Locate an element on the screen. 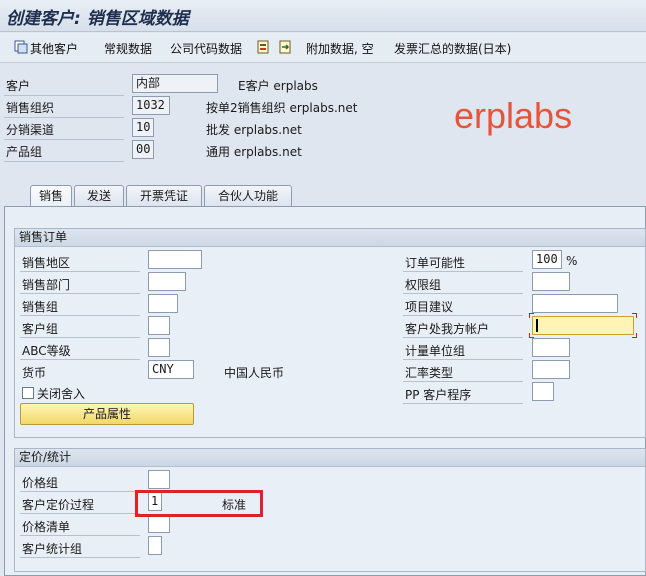 This screenshot has width=646, height=576. rounding-off-checkbox is located at coordinates (28, 393).